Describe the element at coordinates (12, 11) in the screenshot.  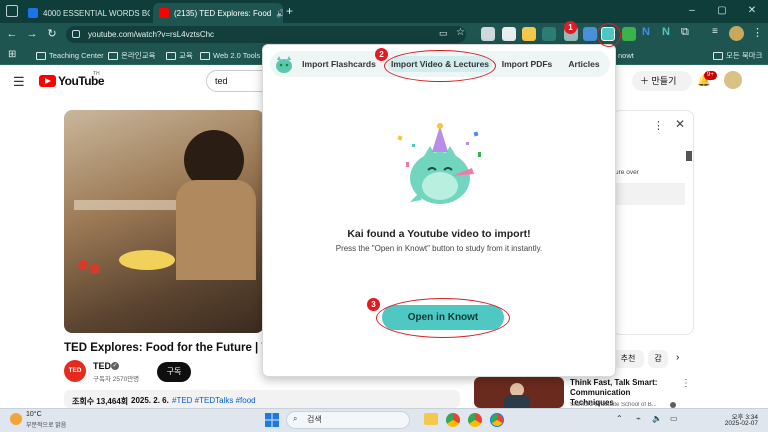
I see `tab-search-icon` at that location.